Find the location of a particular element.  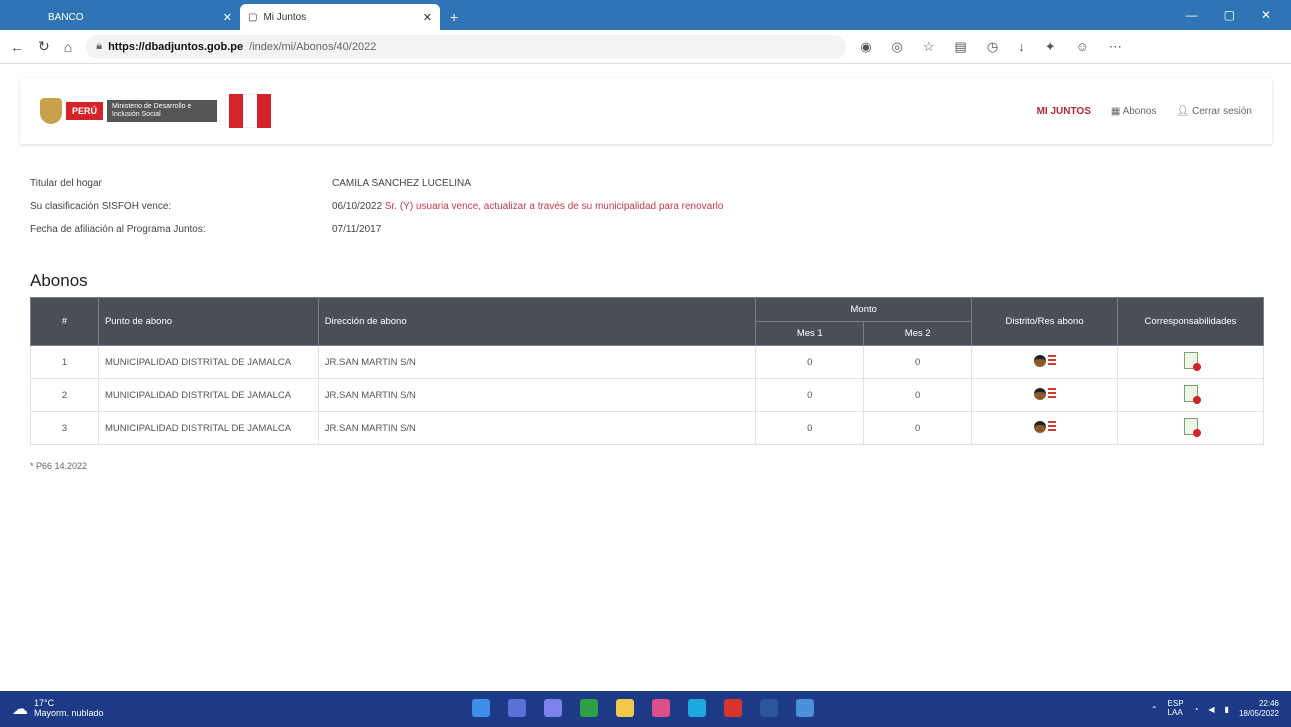

chevron-up-icon: ⌃ is located at coordinates (1154, 709).